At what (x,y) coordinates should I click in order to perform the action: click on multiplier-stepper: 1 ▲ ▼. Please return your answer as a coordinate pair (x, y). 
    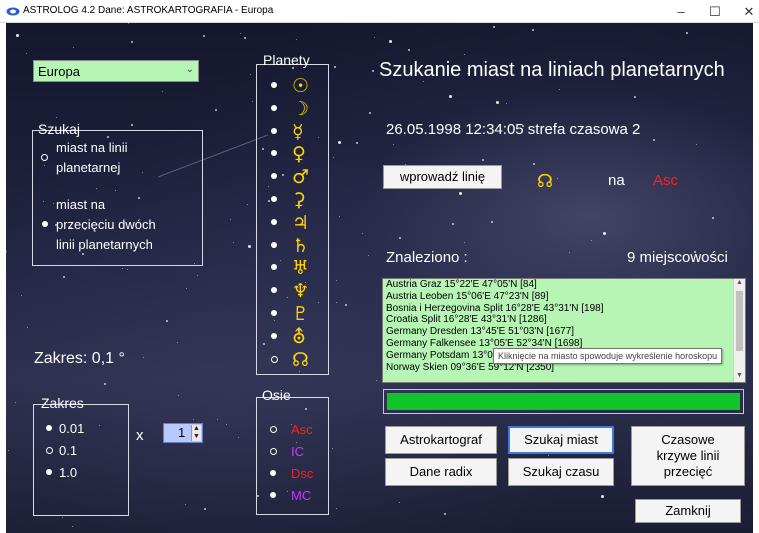
    Looking at the image, I should click on (183, 433).